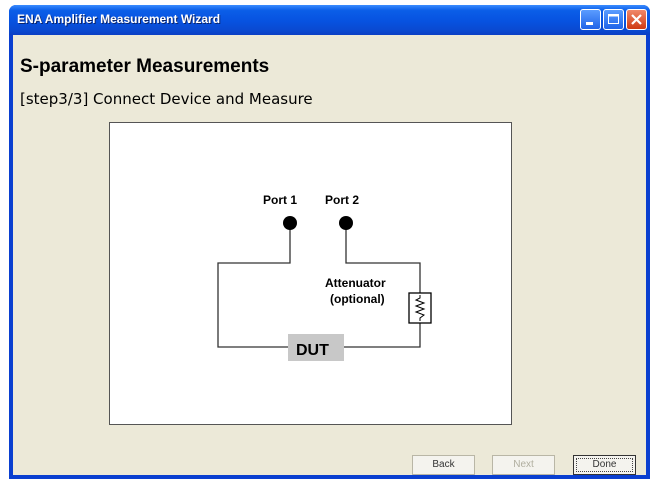 The image size is (653, 482). What do you see at coordinates (166, 99) in the screenshot?
I see `step-subtitle: [step3/3] Connect Device and Measure` at bounding box center [166, 99].